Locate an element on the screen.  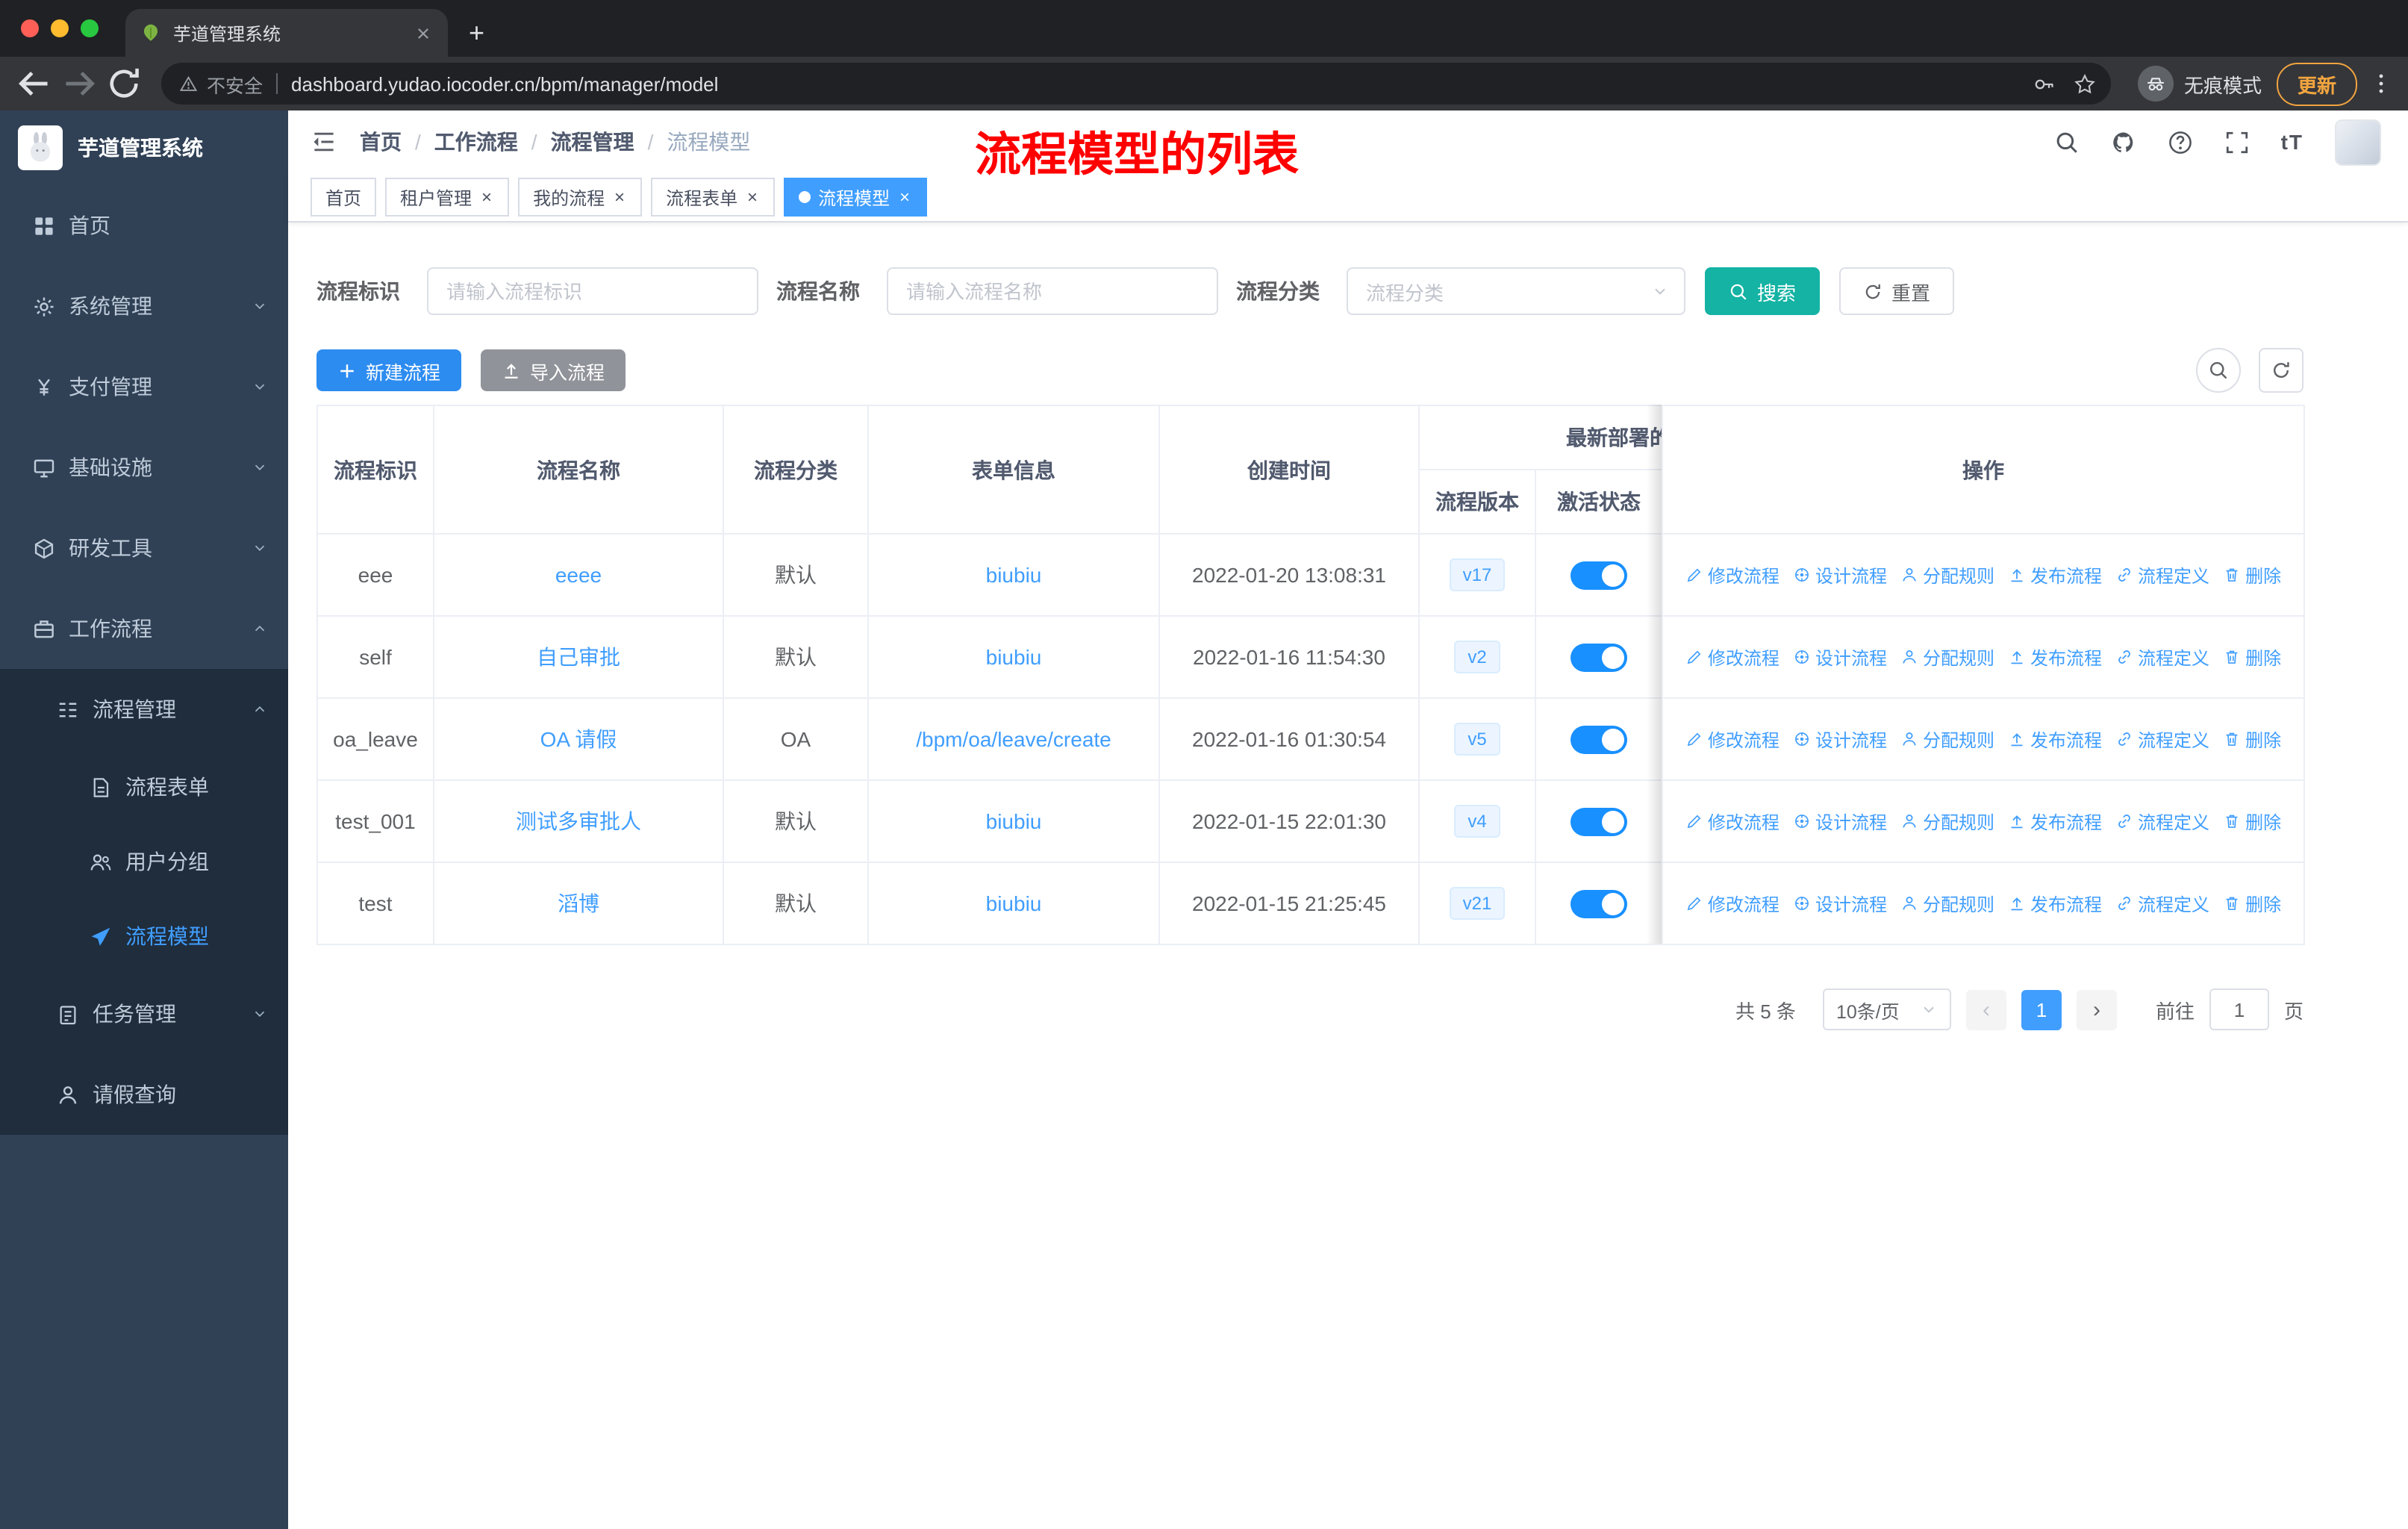
github-icon is located at coordinates (2123, 142).